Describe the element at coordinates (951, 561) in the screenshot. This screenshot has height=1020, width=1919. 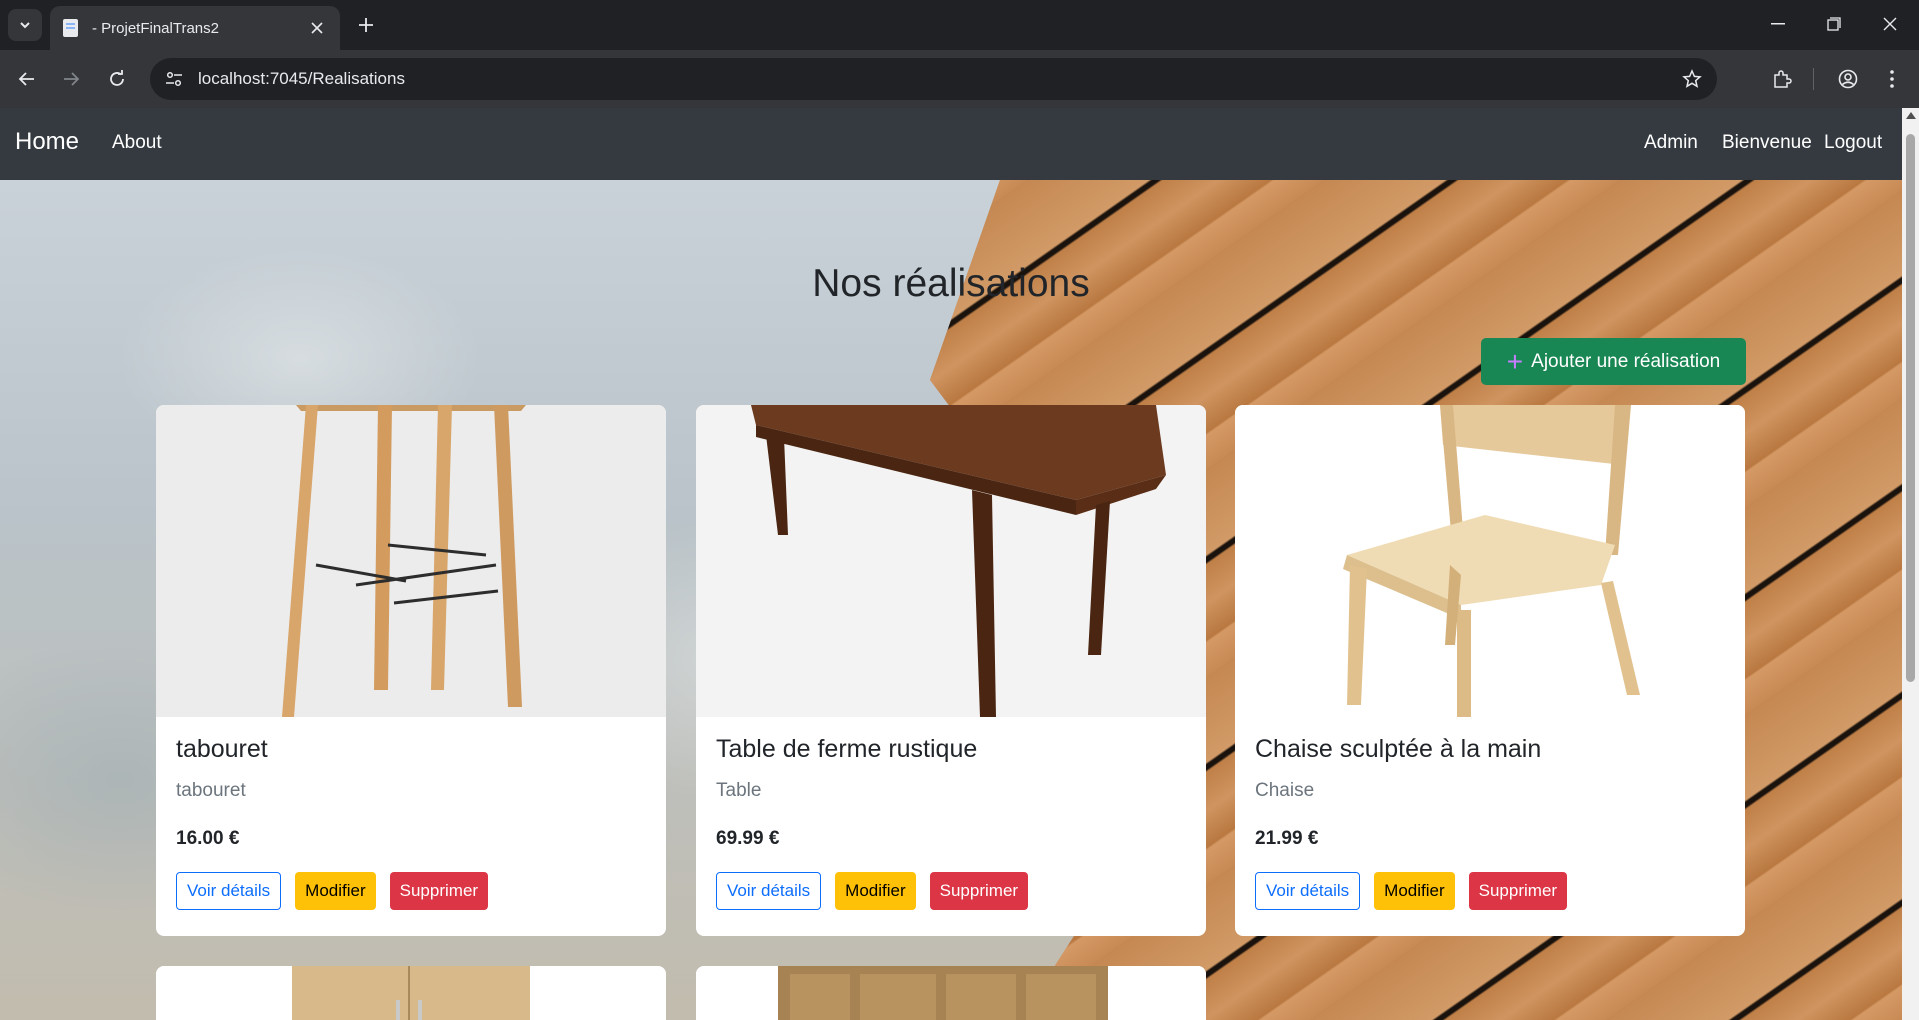
I see `table-image` at that location.